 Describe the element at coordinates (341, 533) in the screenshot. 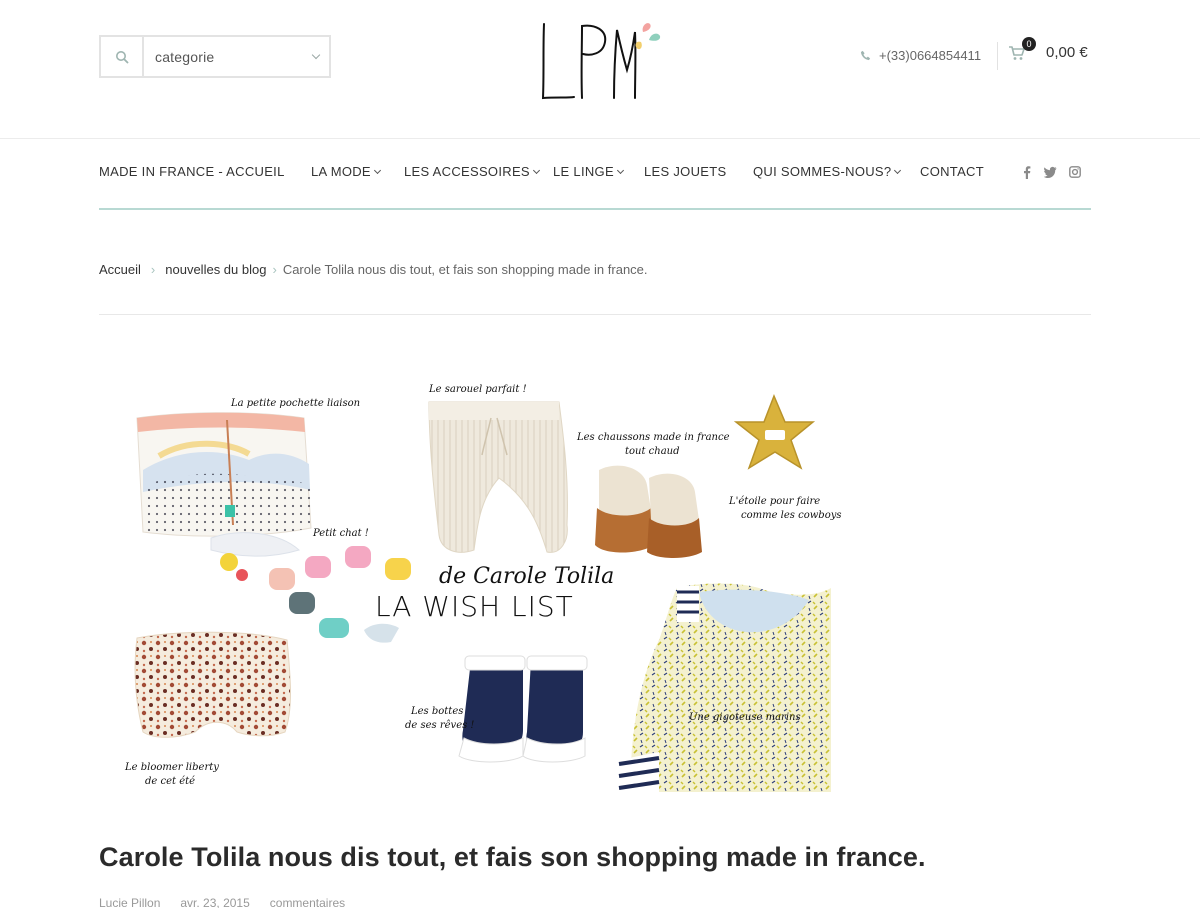

I see `caption-chat: Petit chat !` at that location.